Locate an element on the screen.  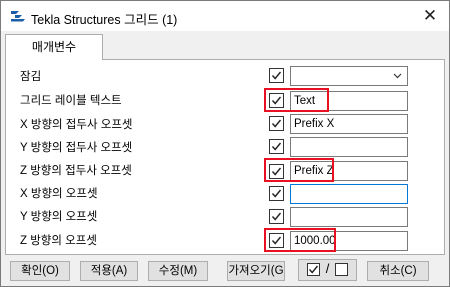
row-label-x-prefix-offset: X 방향의 접두사 오프셋 is located at coordinates (76, 125).